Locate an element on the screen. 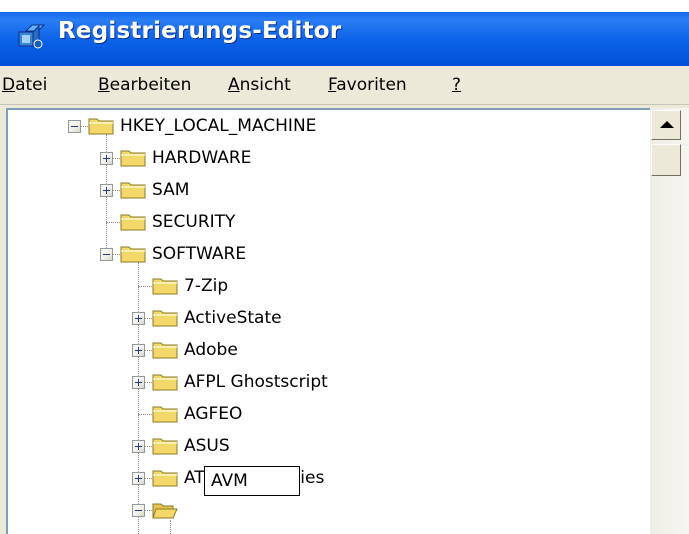  menu-item-favoriten: Favoriten is located at coordinates (367, 85).